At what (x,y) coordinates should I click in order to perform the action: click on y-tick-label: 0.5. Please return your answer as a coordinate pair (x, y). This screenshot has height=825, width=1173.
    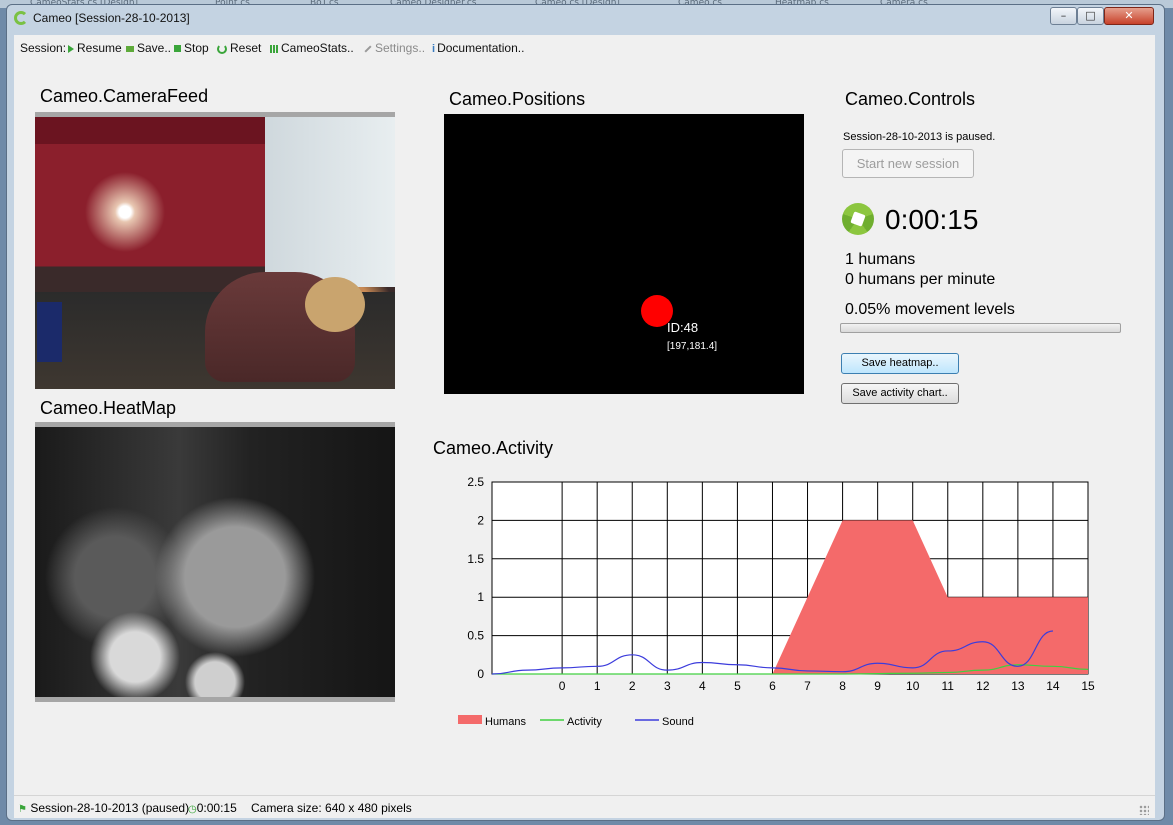
    Looking at the image, I should click on (475, 636).